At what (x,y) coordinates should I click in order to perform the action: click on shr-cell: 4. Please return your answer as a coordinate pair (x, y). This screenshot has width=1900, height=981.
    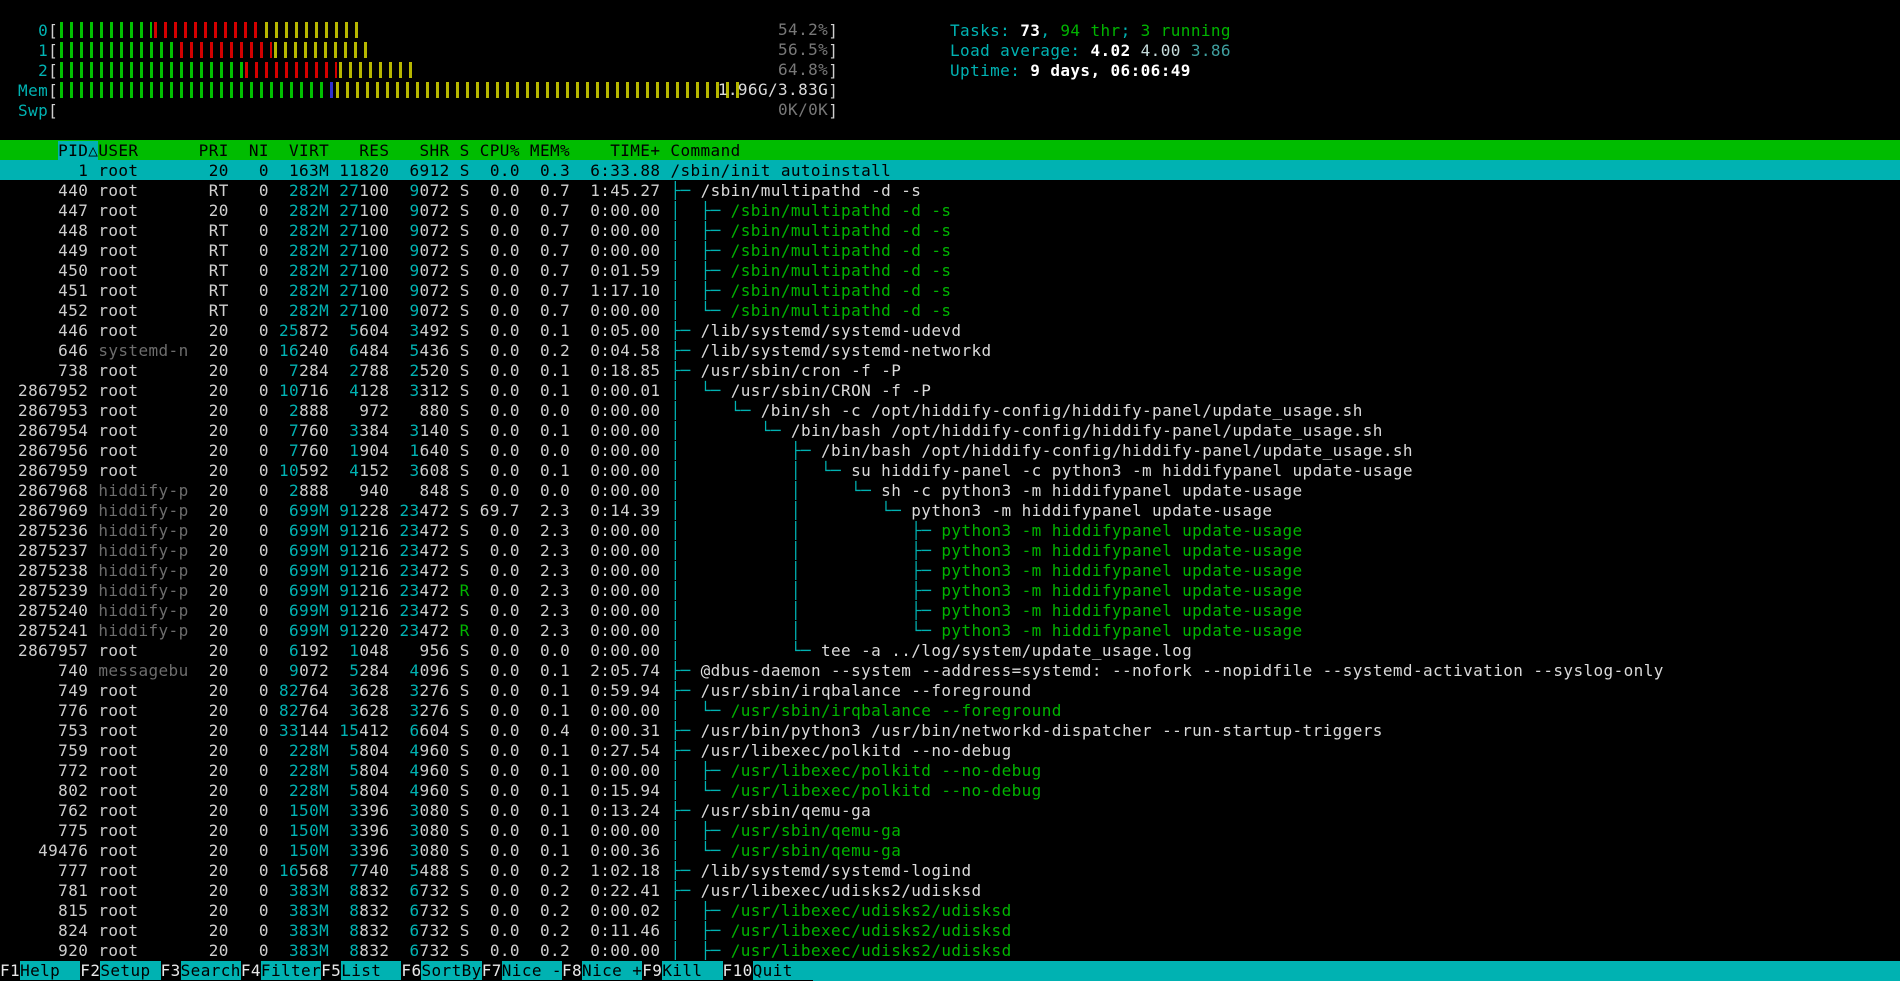
    Looking at the image, I should click on (414, 671).